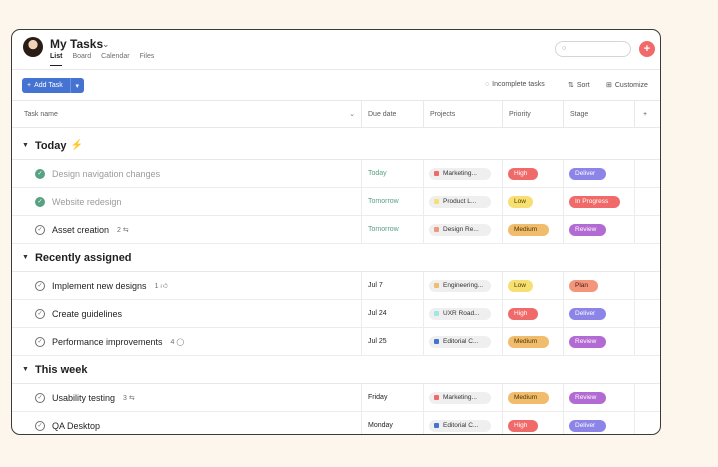 This screenshot has height=467, width=718. I want to click on due-date: Monday, so click(392, 423).